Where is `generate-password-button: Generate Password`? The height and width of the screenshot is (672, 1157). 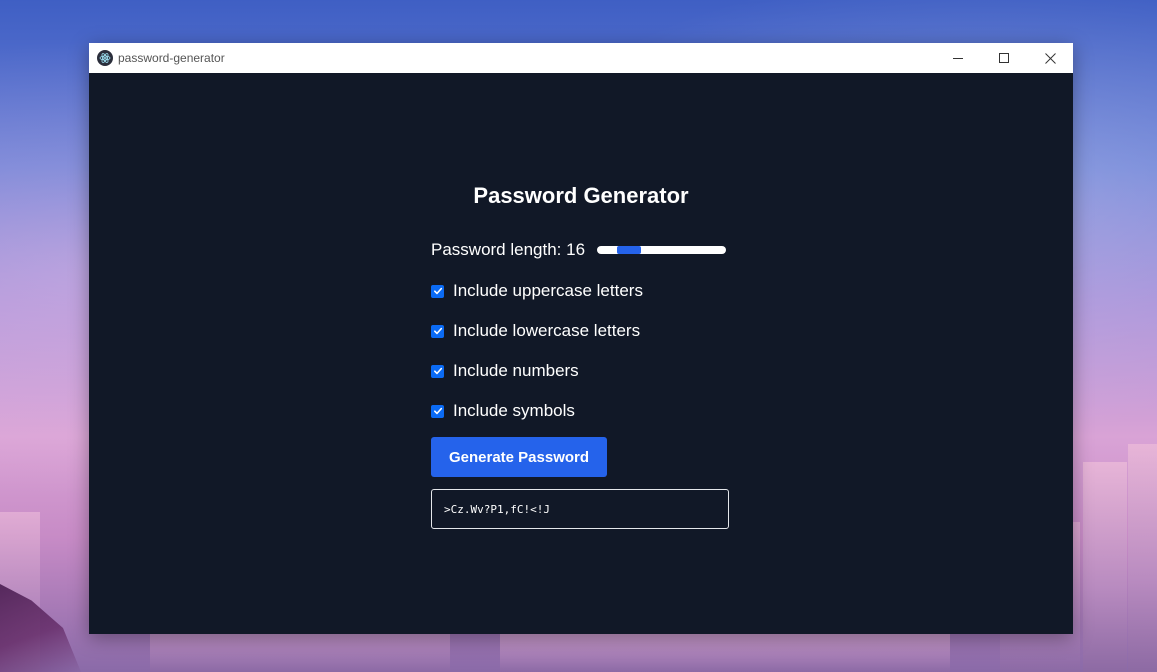
generate-password-button: Generate Password is located at coordinates (519, 457).